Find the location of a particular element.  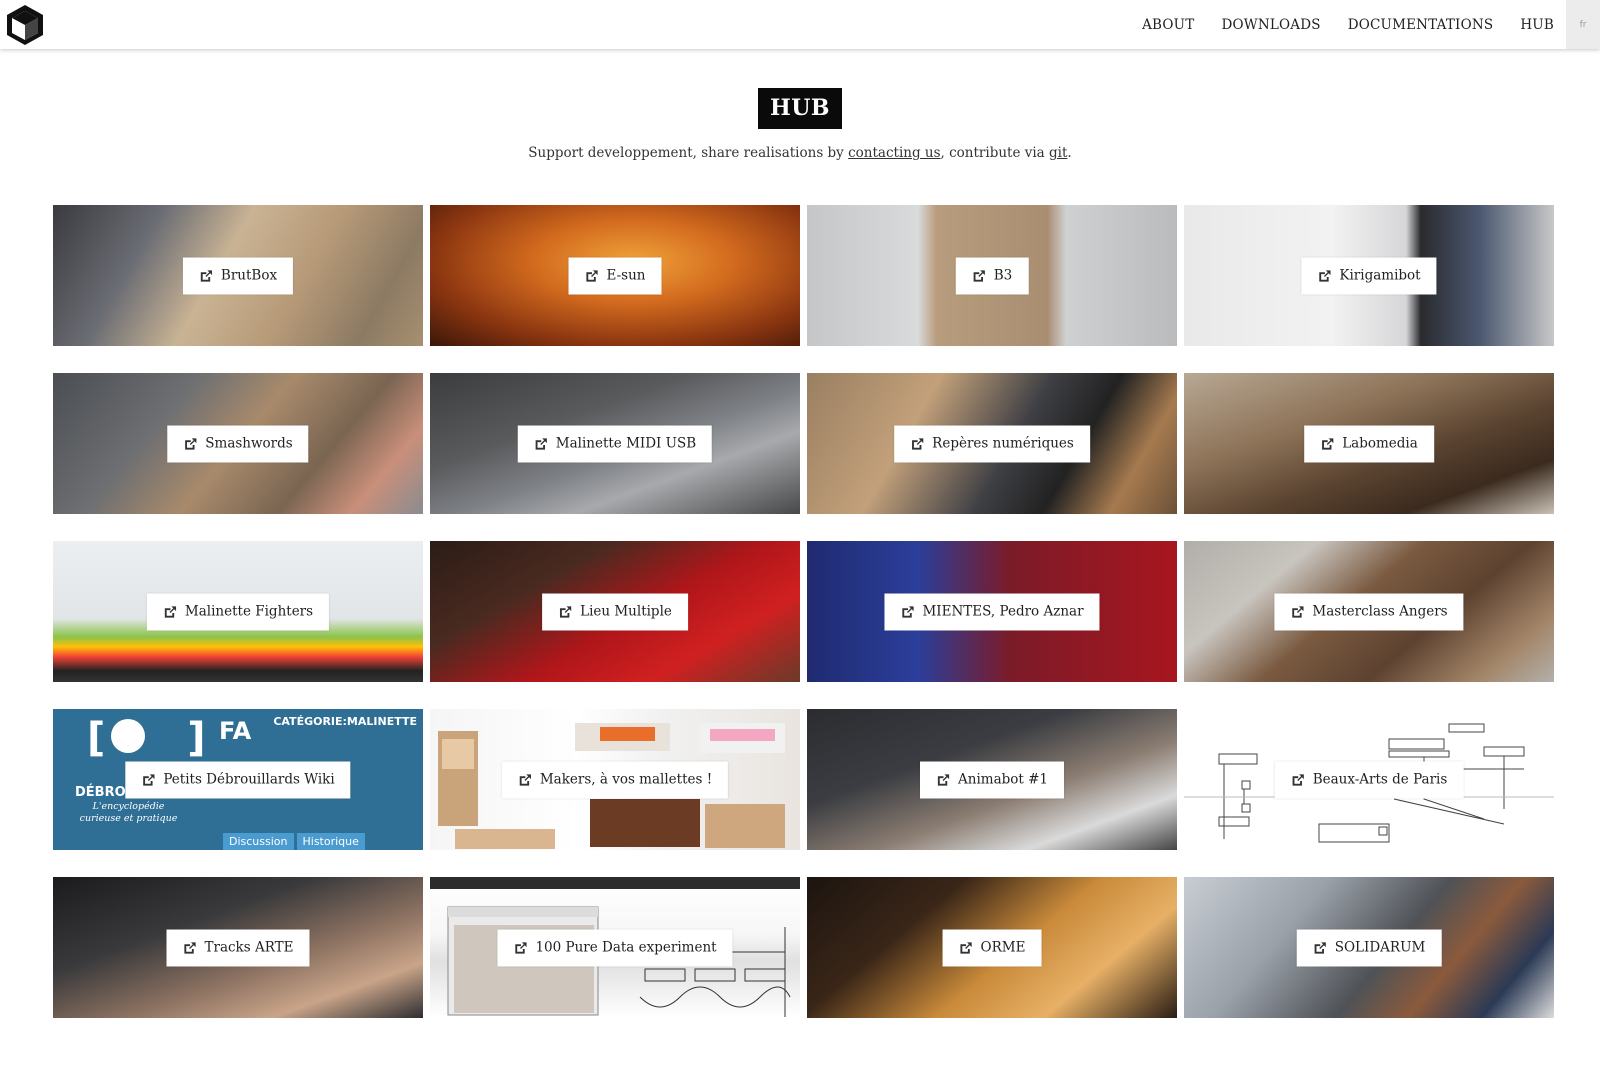

nav-hub: HUB is located at coordinates (1537, 25).